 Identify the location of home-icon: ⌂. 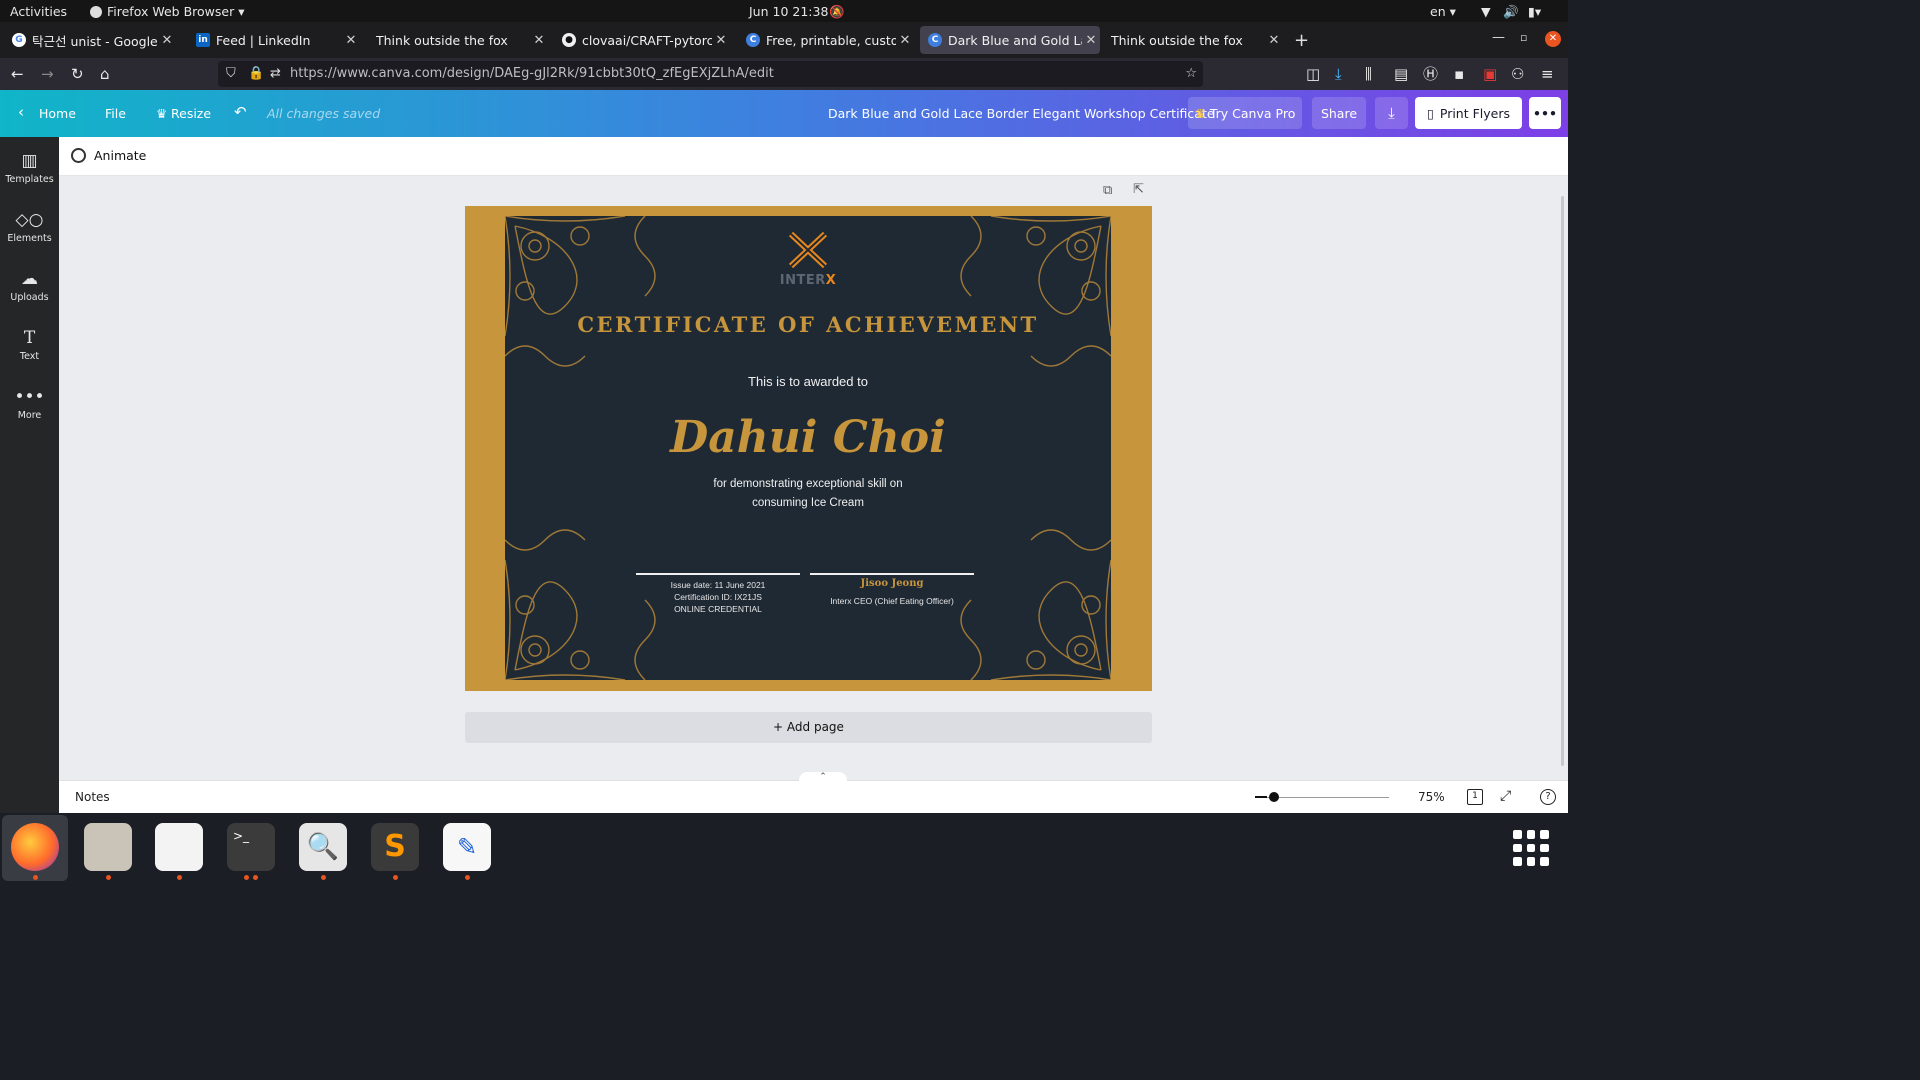
(105, 74).